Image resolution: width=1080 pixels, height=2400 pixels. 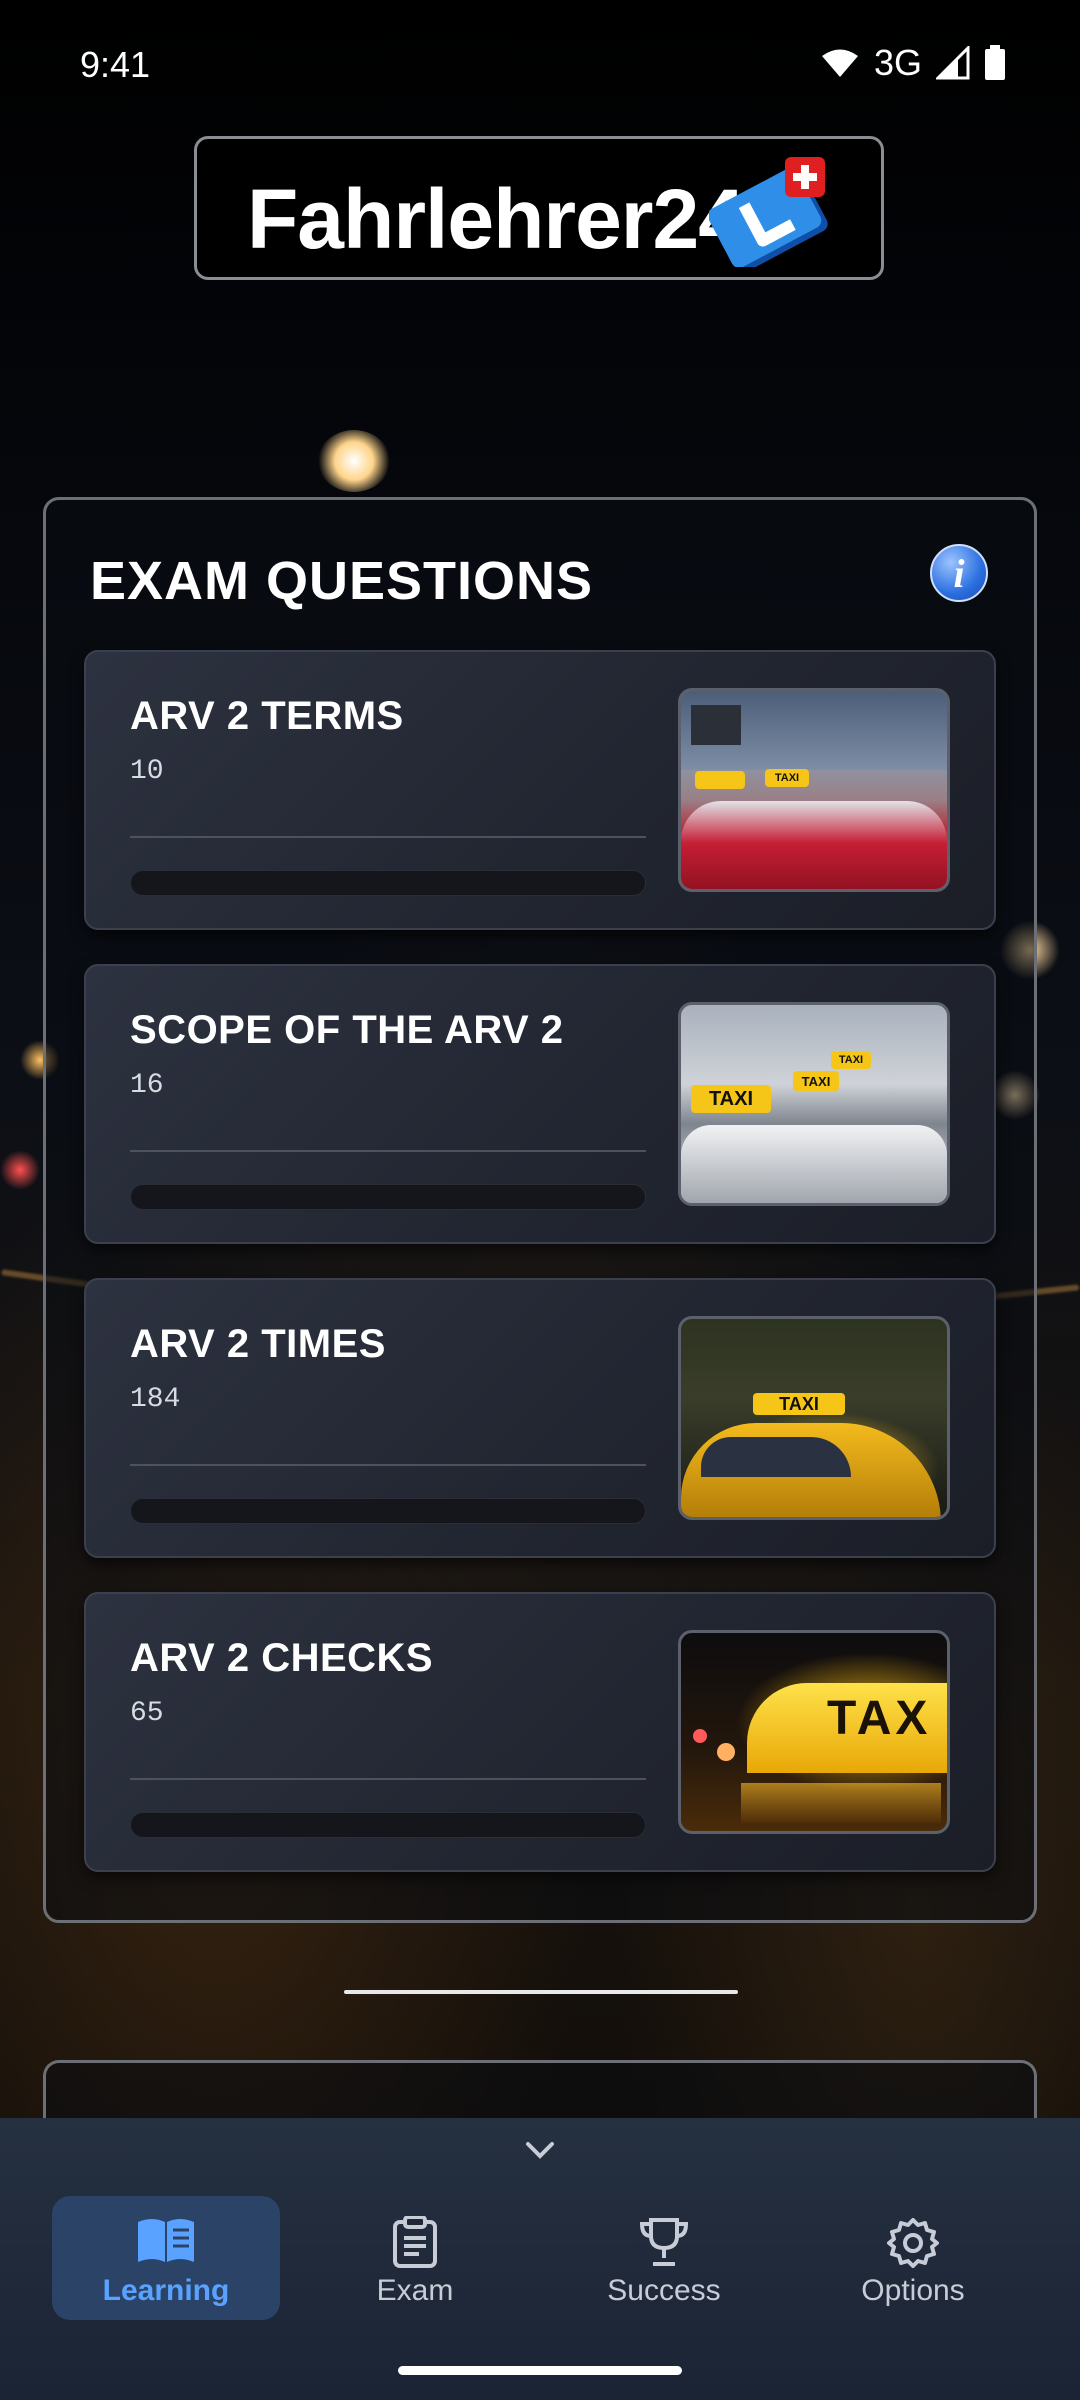 I want to click on card-thumbnail-taxi-sign: TAX, so click(x=814, y=1732).